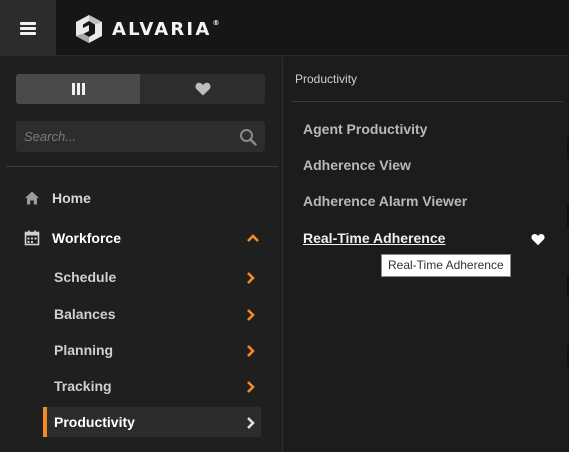 The width and height of the screenshot is (569, 452). Describe the element at coordinates (84, 350) in the screenshot. I see `sidebar-item-label: Planning` at that location.